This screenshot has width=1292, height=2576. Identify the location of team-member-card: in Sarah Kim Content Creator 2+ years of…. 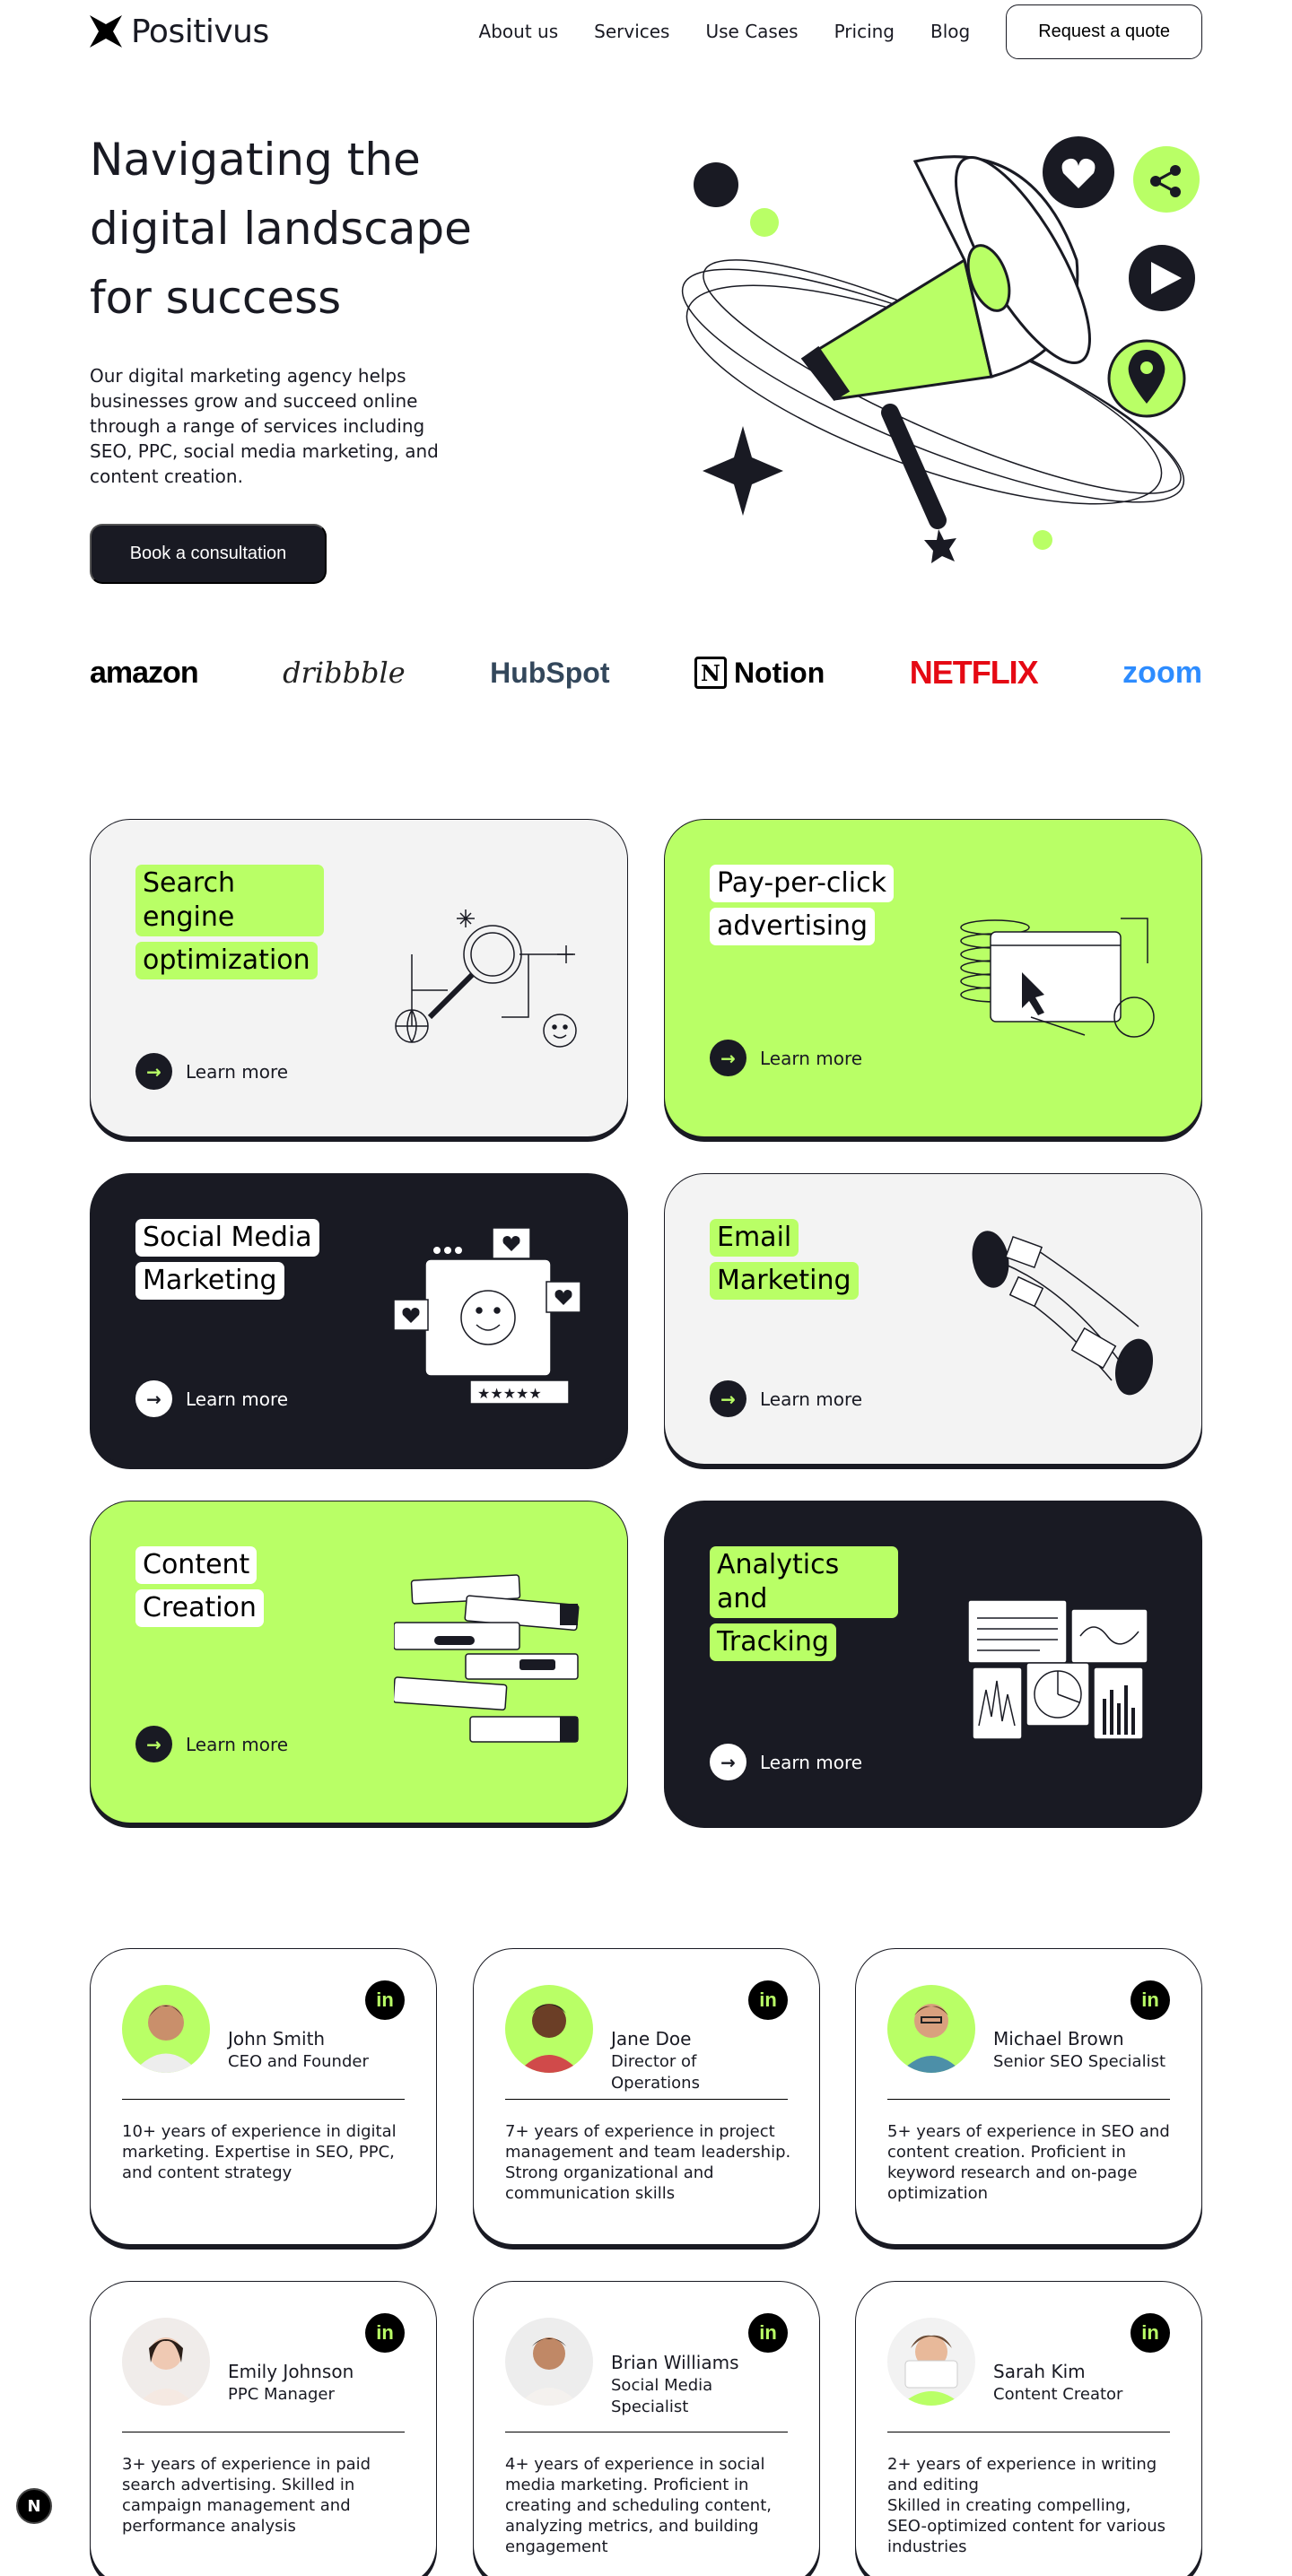
(1028, 2428).